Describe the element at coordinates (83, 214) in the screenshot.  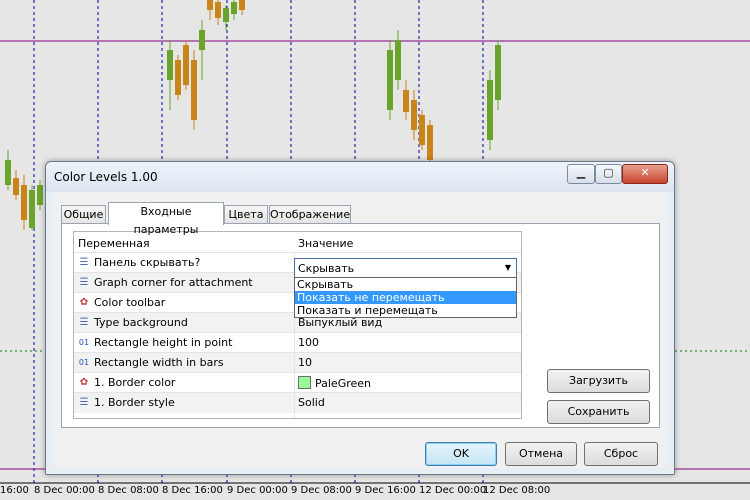
I see `tab-general: Общие` at that location.